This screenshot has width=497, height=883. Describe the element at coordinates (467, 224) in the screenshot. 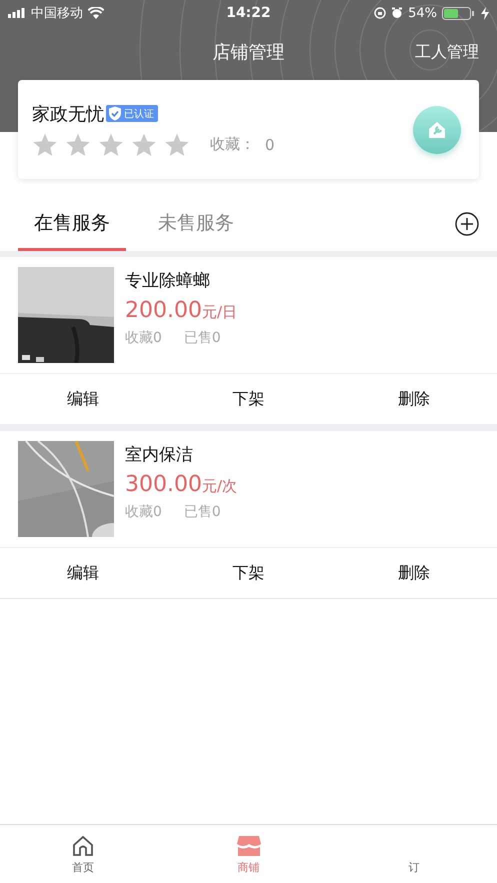

I see `add-icon` at that location.